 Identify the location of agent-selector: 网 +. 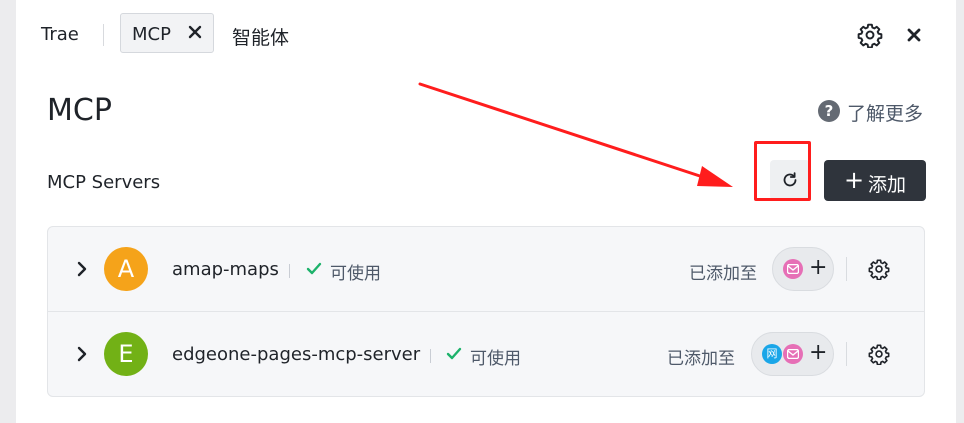
(792, 354).